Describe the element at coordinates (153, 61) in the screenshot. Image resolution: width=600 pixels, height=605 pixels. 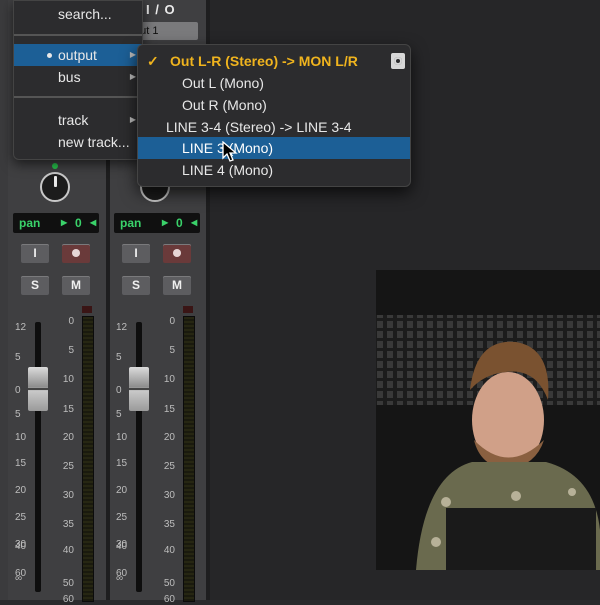
I see `checkmark-icon: ✓` at that location.